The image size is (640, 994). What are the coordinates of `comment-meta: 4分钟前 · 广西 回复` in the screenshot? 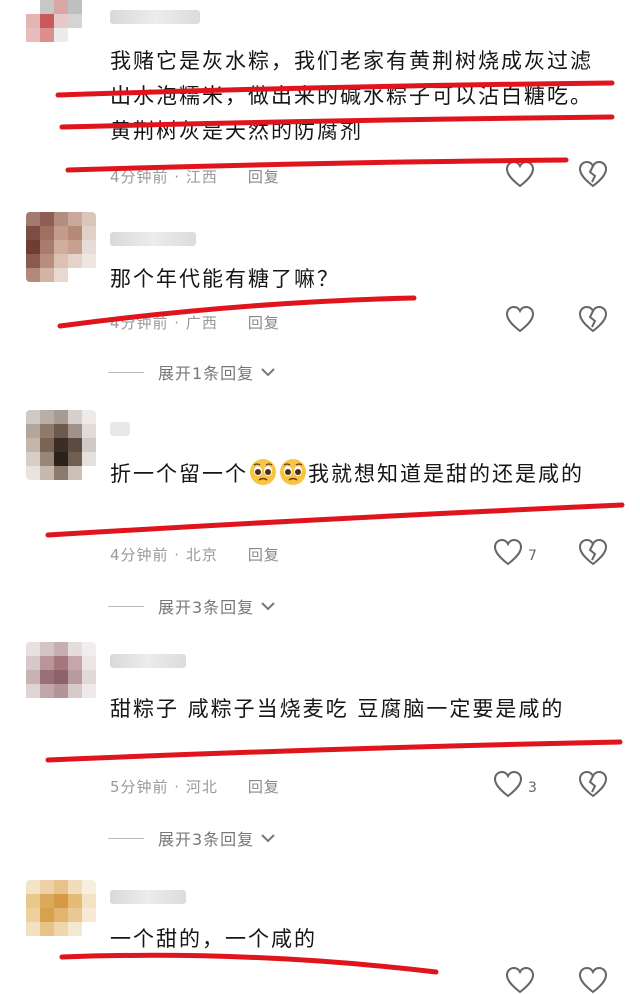 It's located at (195, 322).